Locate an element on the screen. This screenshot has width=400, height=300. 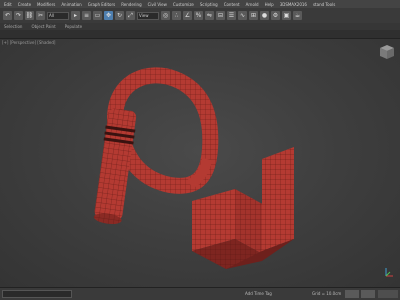
add-time-tag-button: Add Time Tag is located at coordinates (275, 294).